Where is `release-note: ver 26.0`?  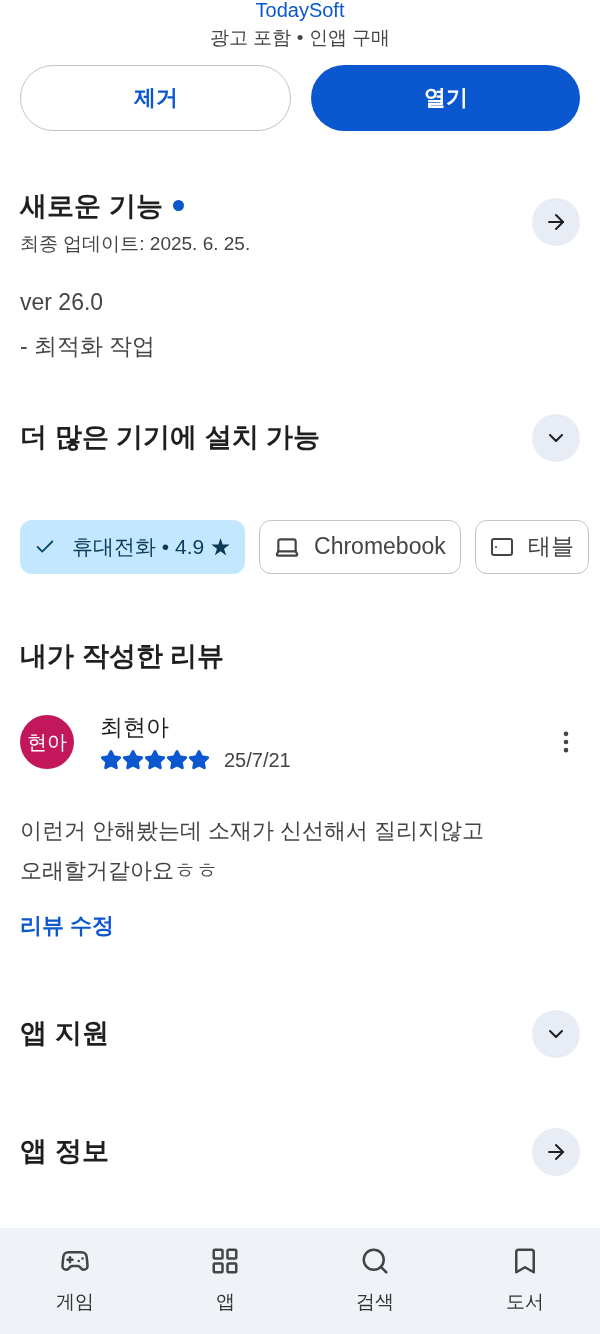 release-note: ver 26.0 is located at coordinates (62, 302).